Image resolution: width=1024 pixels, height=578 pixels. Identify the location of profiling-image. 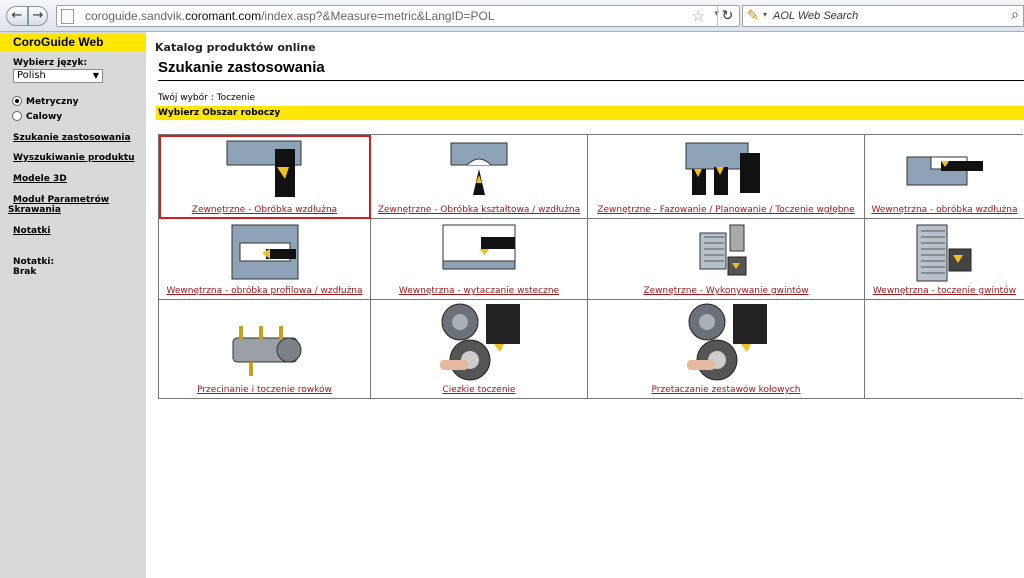
(479, 168).